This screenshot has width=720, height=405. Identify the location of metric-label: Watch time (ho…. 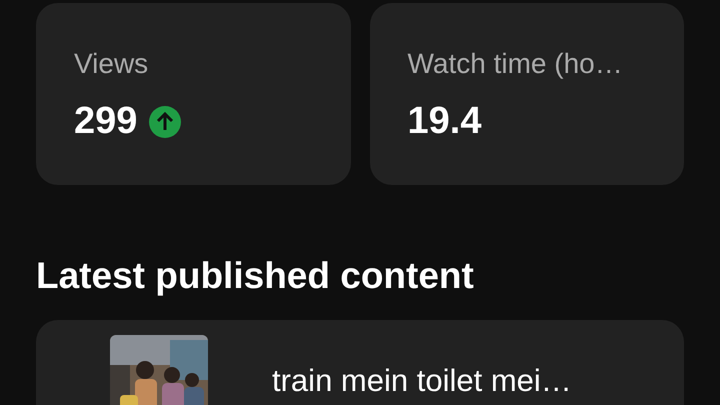
(516, 64).